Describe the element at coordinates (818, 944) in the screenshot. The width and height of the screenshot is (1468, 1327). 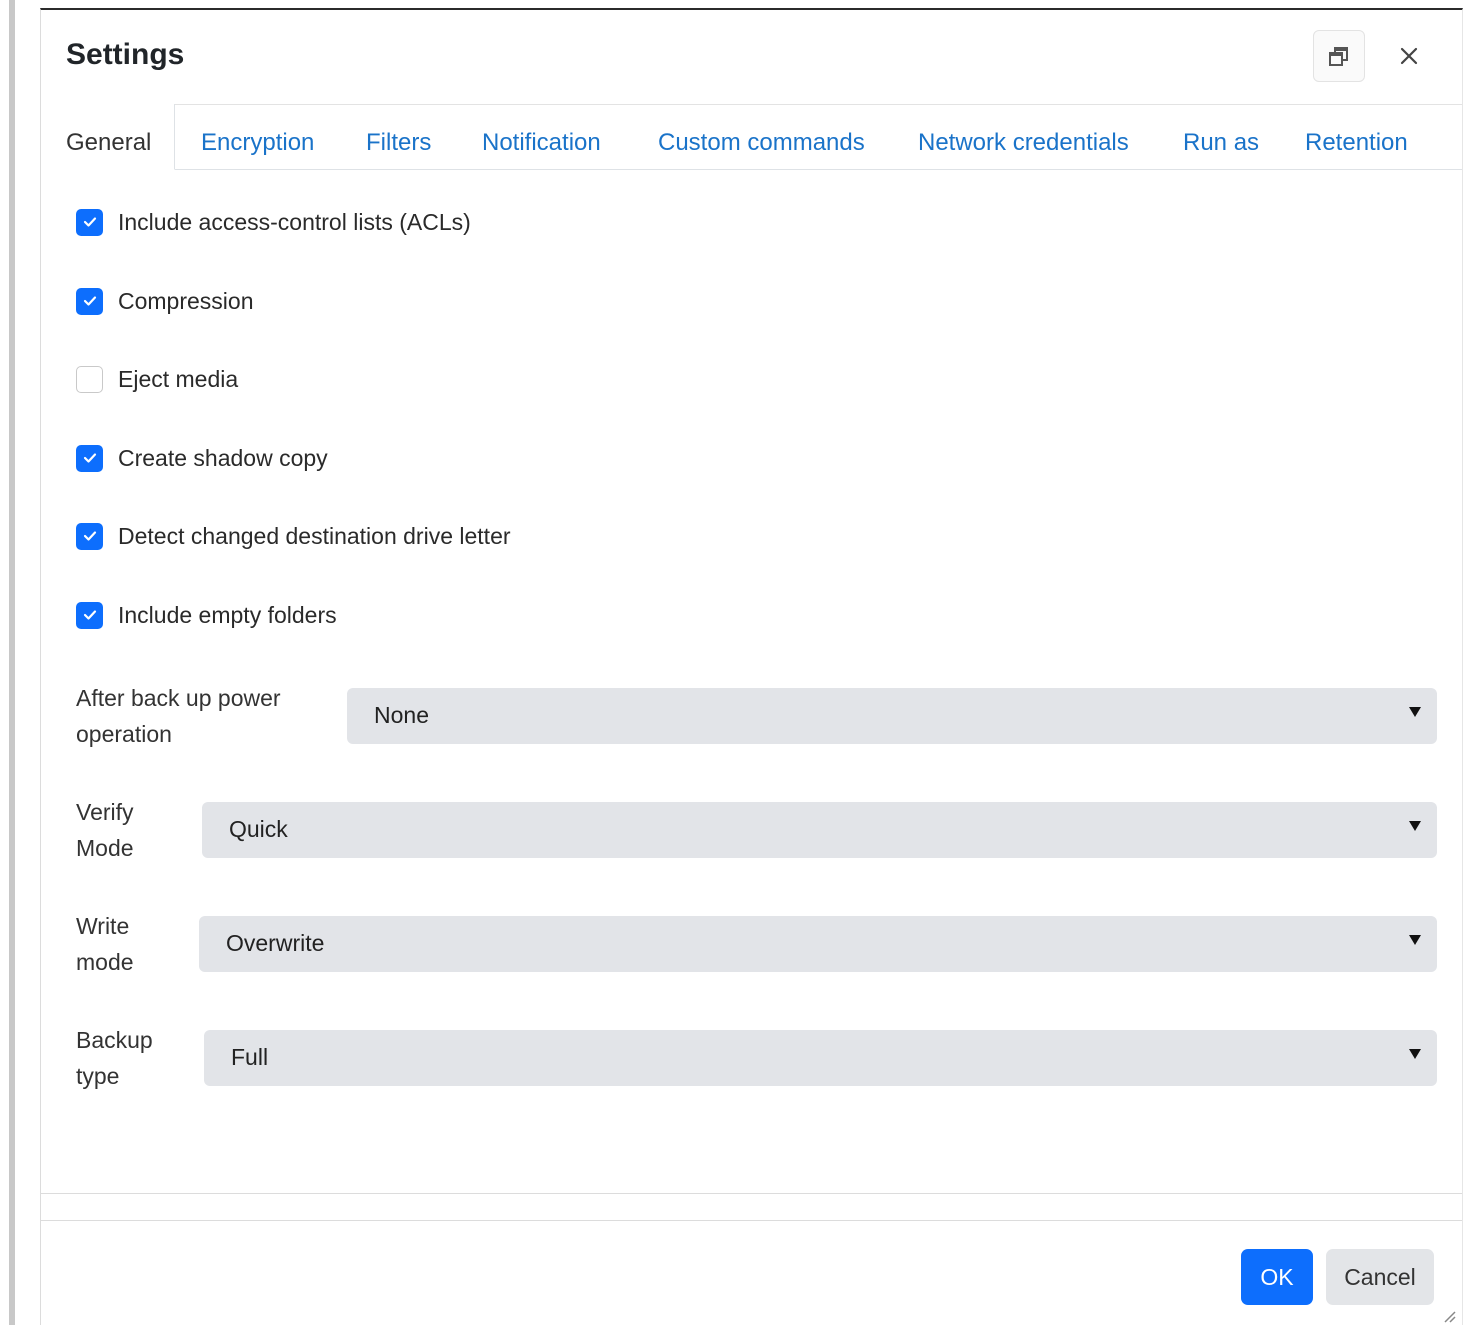
I see `write-mode-select: Overwrite` at that location.